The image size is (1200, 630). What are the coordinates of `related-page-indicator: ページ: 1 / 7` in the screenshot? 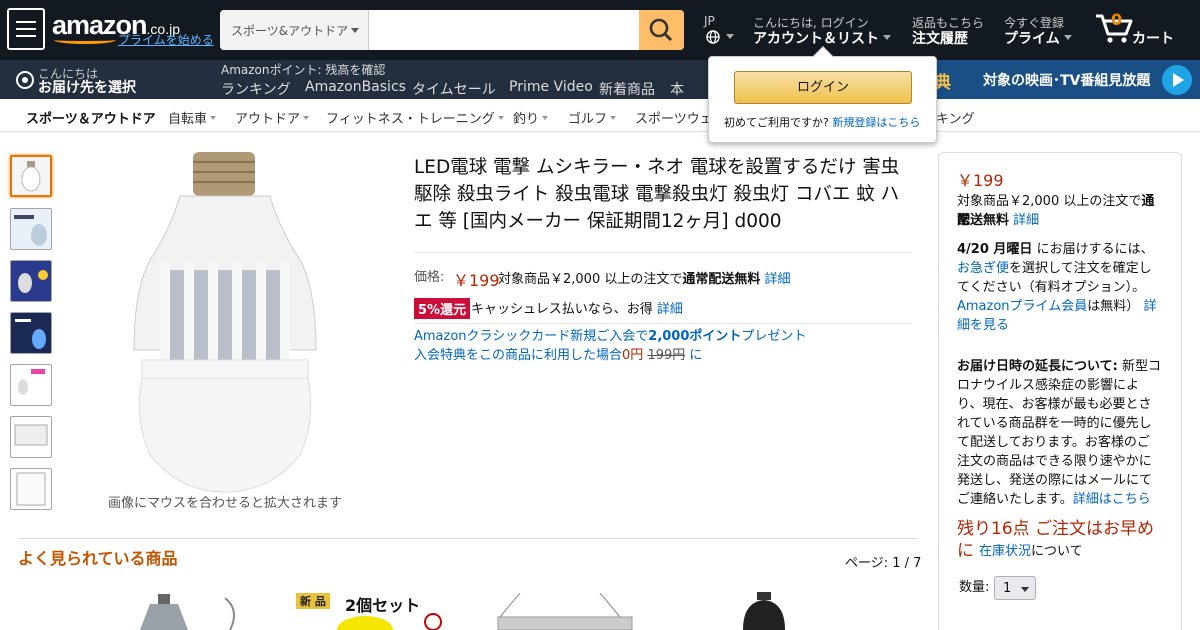 It's located at (883, 563).